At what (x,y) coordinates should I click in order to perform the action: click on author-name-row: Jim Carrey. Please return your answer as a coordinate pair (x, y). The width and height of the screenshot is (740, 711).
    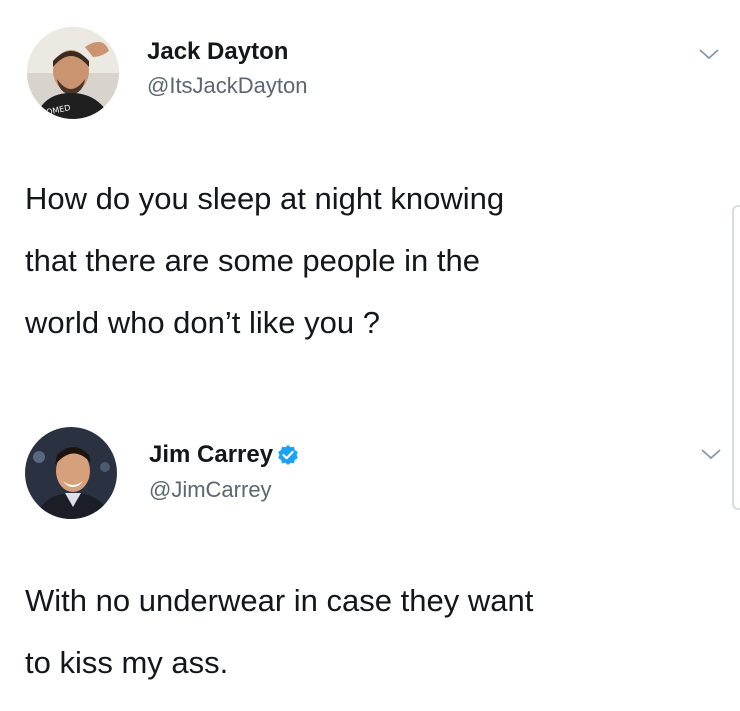
    Looking at the image, I should click on (224, 455).